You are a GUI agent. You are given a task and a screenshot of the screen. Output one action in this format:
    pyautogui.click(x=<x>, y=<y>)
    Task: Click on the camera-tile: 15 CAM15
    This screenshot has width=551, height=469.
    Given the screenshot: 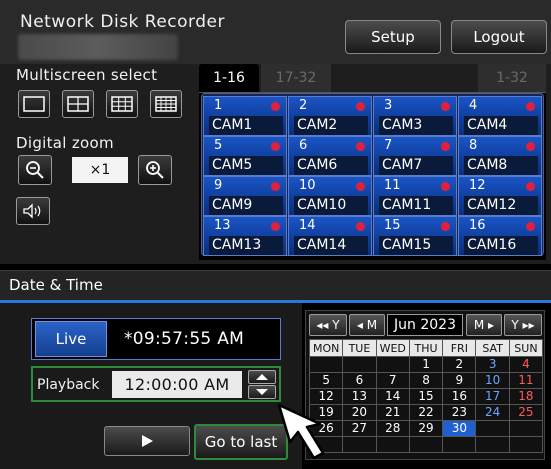 What is the action you would take?
    pyautogui.click(x=415, y=236)
    